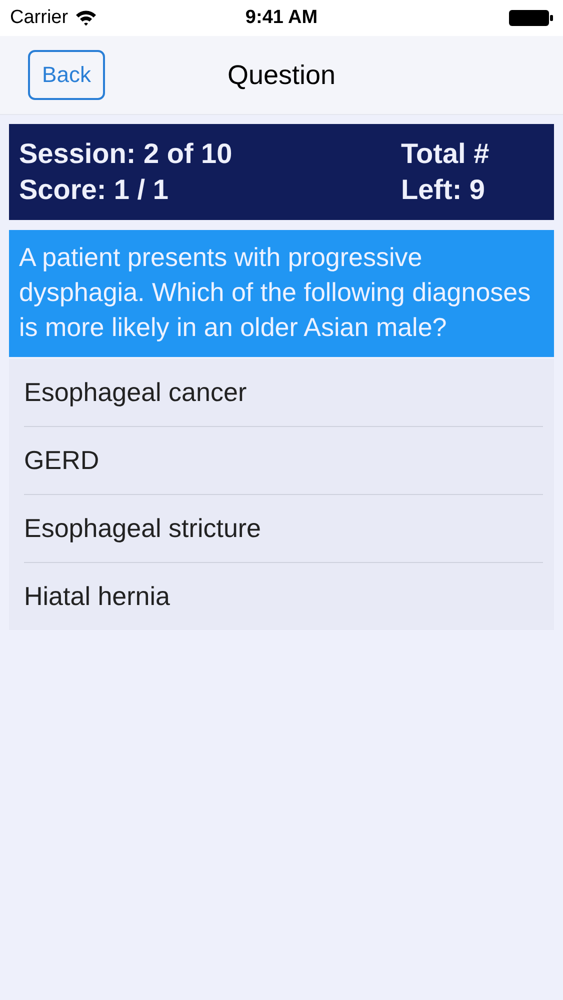  Describe the element at coordinates (94, 190) in the screenshot. I see `score-label: Score: 1 / 1` at that location.